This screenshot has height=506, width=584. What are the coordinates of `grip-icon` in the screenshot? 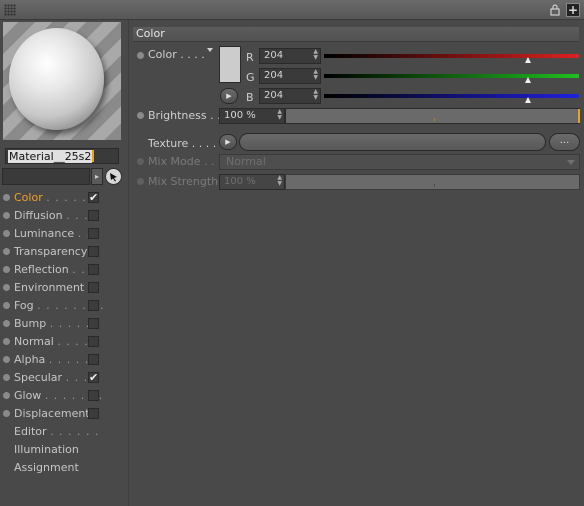 It's located at (10, 10).